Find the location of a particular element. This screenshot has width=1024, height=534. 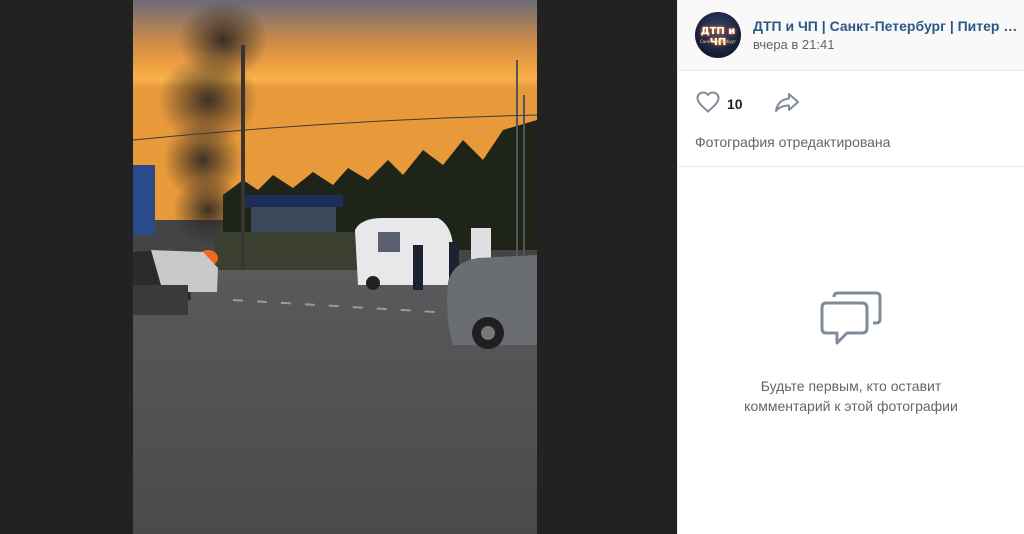

post-actions: 10 Фотография отредактирована is located at coordinates (851, 119).